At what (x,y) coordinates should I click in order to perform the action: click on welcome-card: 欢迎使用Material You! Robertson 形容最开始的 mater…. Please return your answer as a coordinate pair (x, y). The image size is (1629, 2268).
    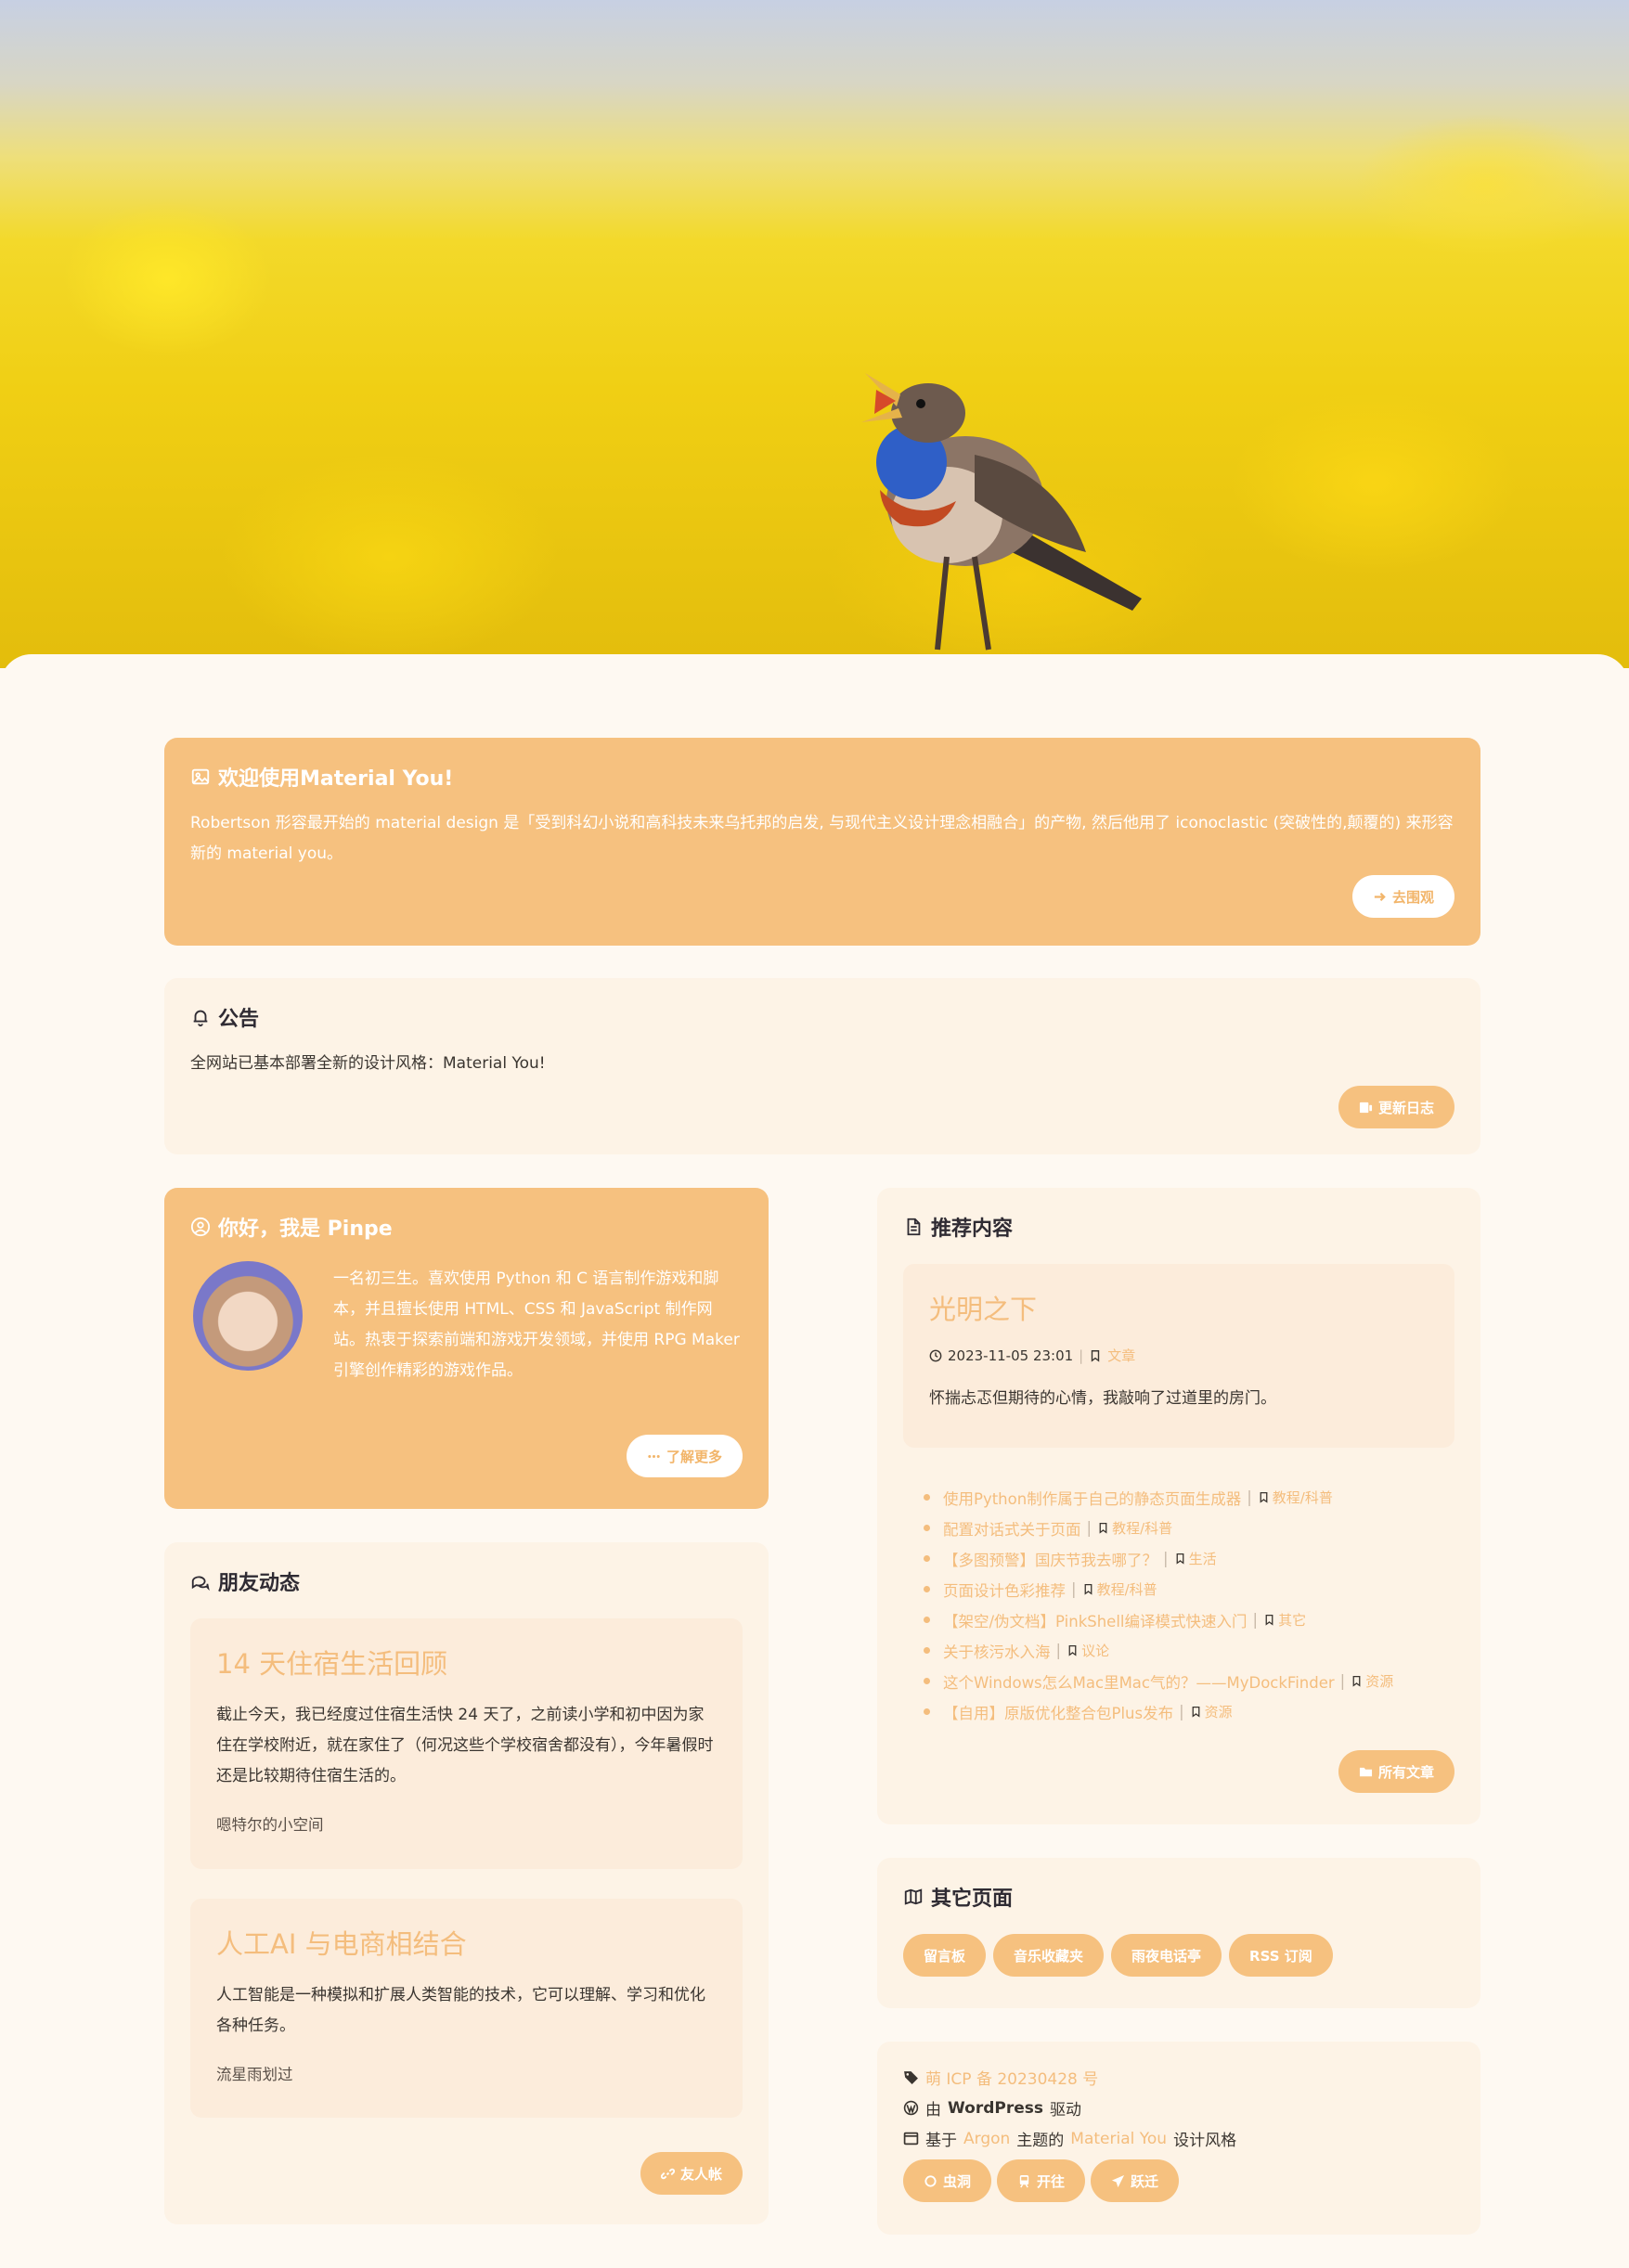
    Looking at the image, I should click on (822, 842).